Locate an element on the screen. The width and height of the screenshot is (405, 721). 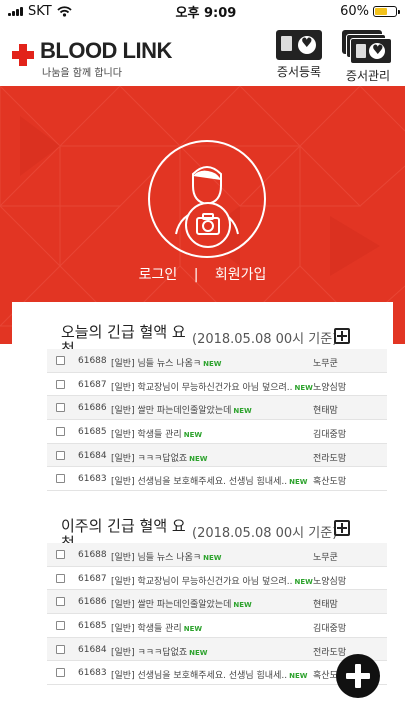
carrier-label: SKT is located at coordinates (40, 11).